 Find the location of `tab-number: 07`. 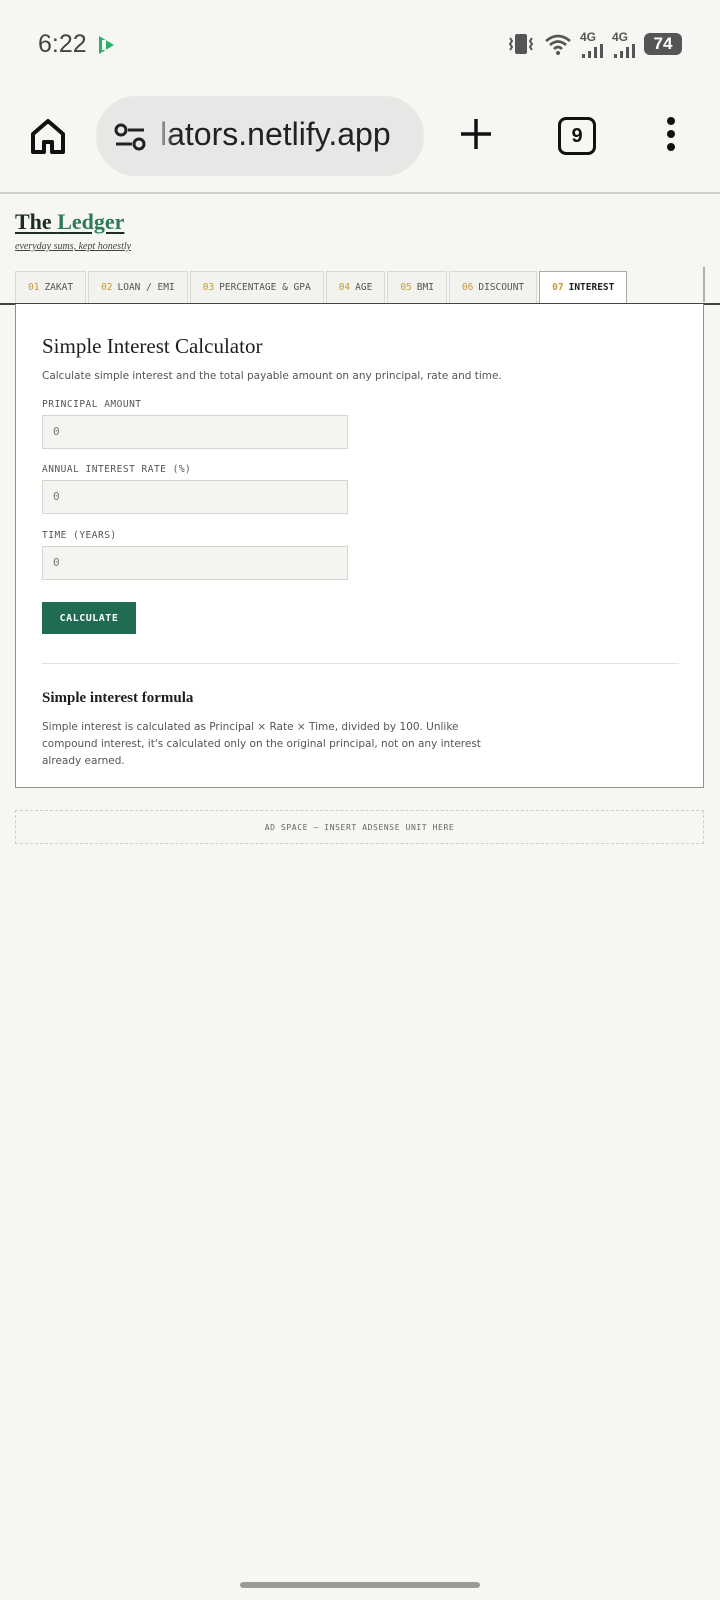

tab-number: 07 is located at coordinates (558, 287).